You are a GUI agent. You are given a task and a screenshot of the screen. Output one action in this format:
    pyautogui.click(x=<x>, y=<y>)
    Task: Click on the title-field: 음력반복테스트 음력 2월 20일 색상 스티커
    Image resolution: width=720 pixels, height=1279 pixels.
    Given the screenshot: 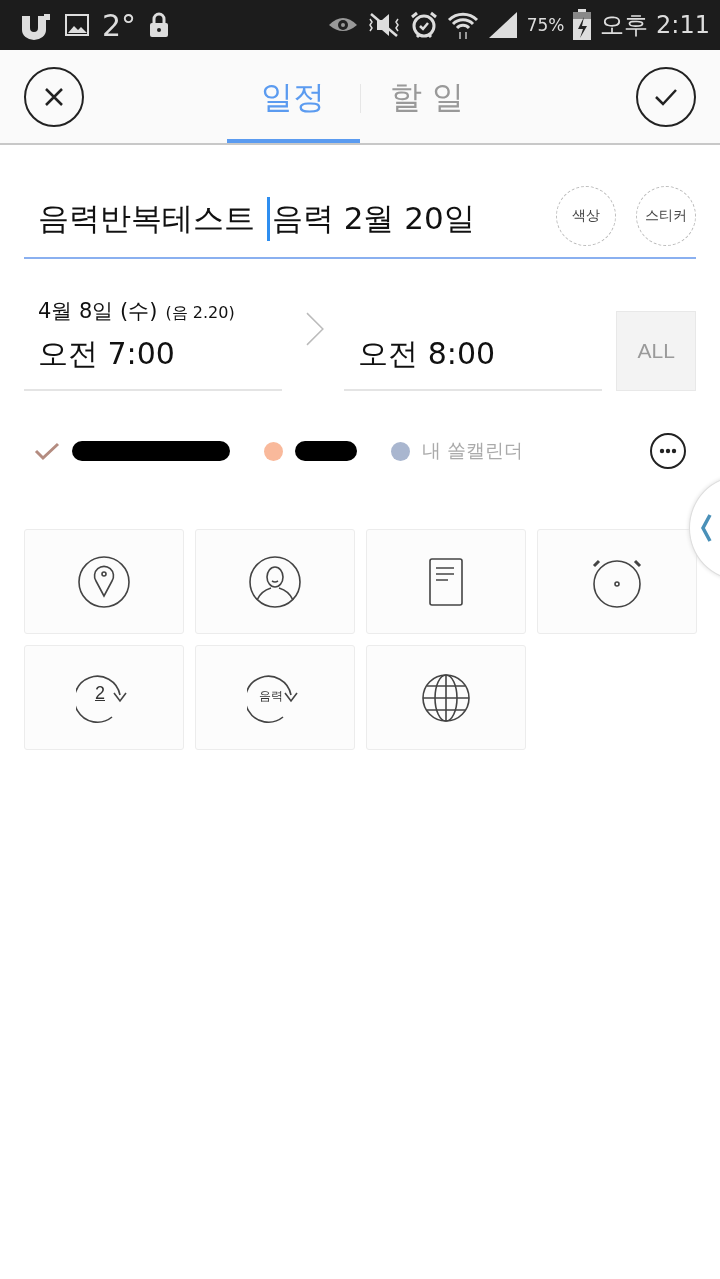 What is the action you would take?
    pyautogui.click(x=360, y=220)
    